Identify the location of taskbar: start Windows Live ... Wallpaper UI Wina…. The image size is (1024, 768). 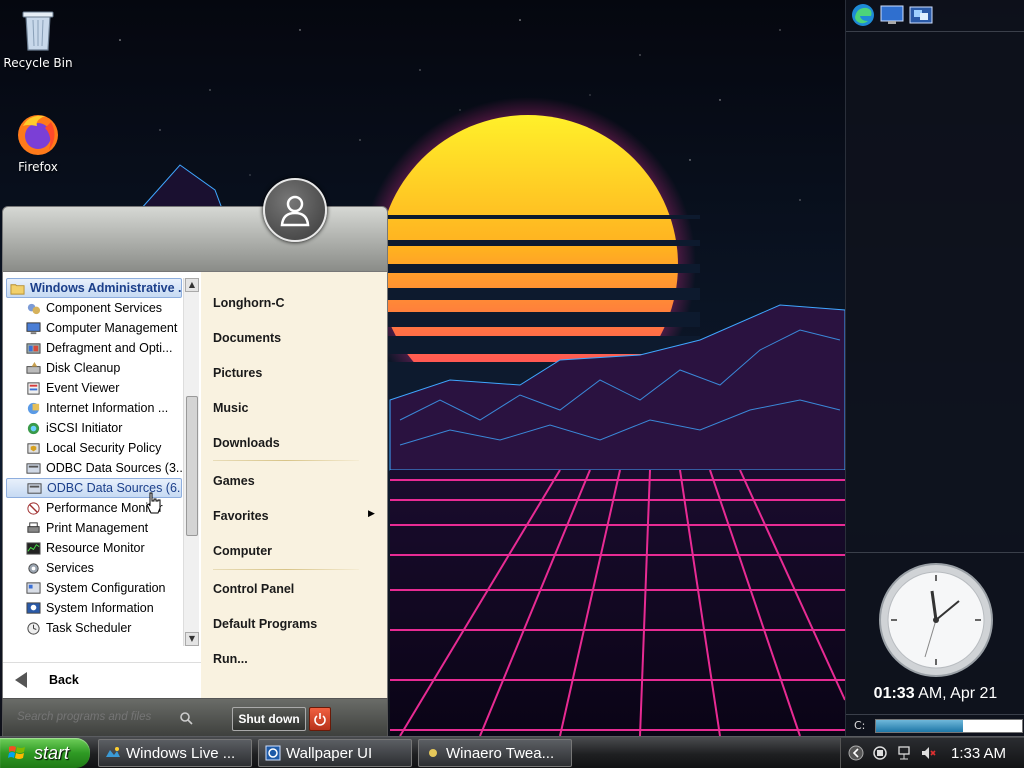
(512, 752).